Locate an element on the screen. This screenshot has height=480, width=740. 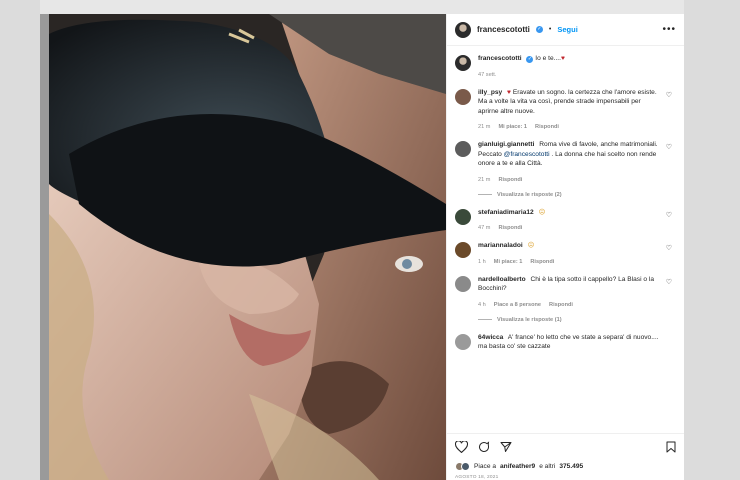
likes-summary: Piace a anifeather9 e altri 375.495 is located at coordinates (565, 466).